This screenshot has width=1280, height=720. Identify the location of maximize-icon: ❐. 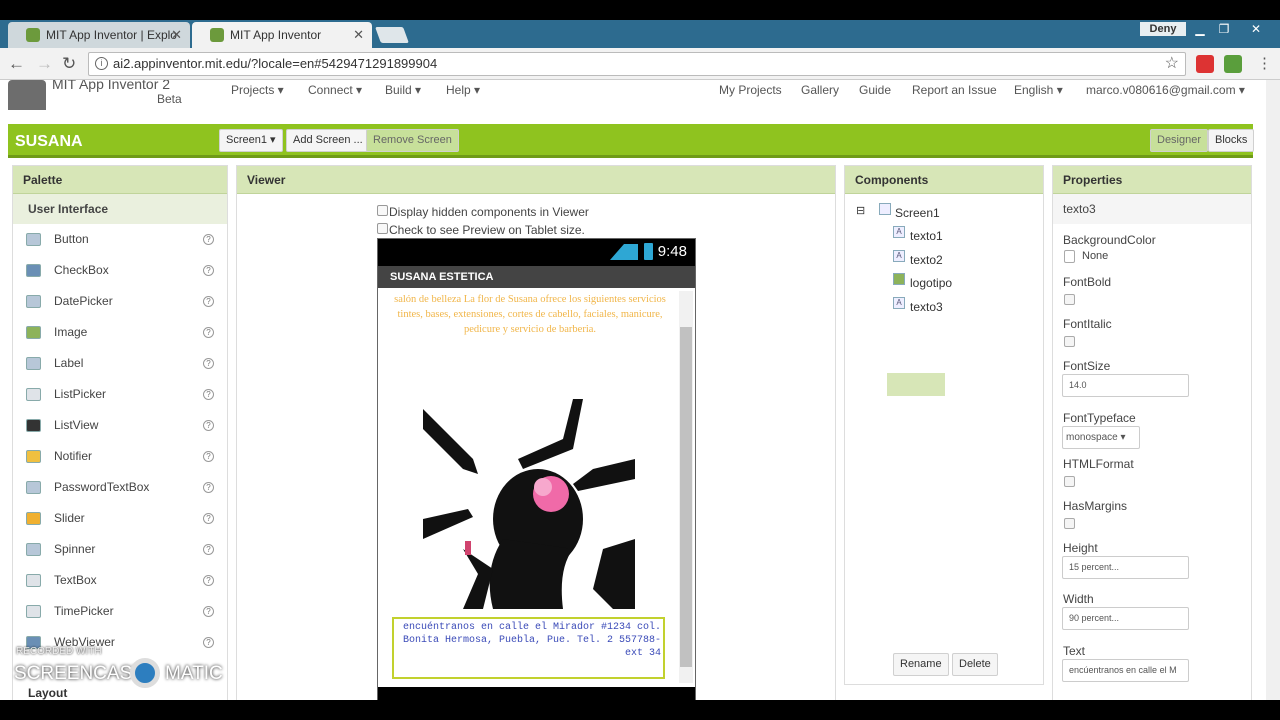
(1224, 29).